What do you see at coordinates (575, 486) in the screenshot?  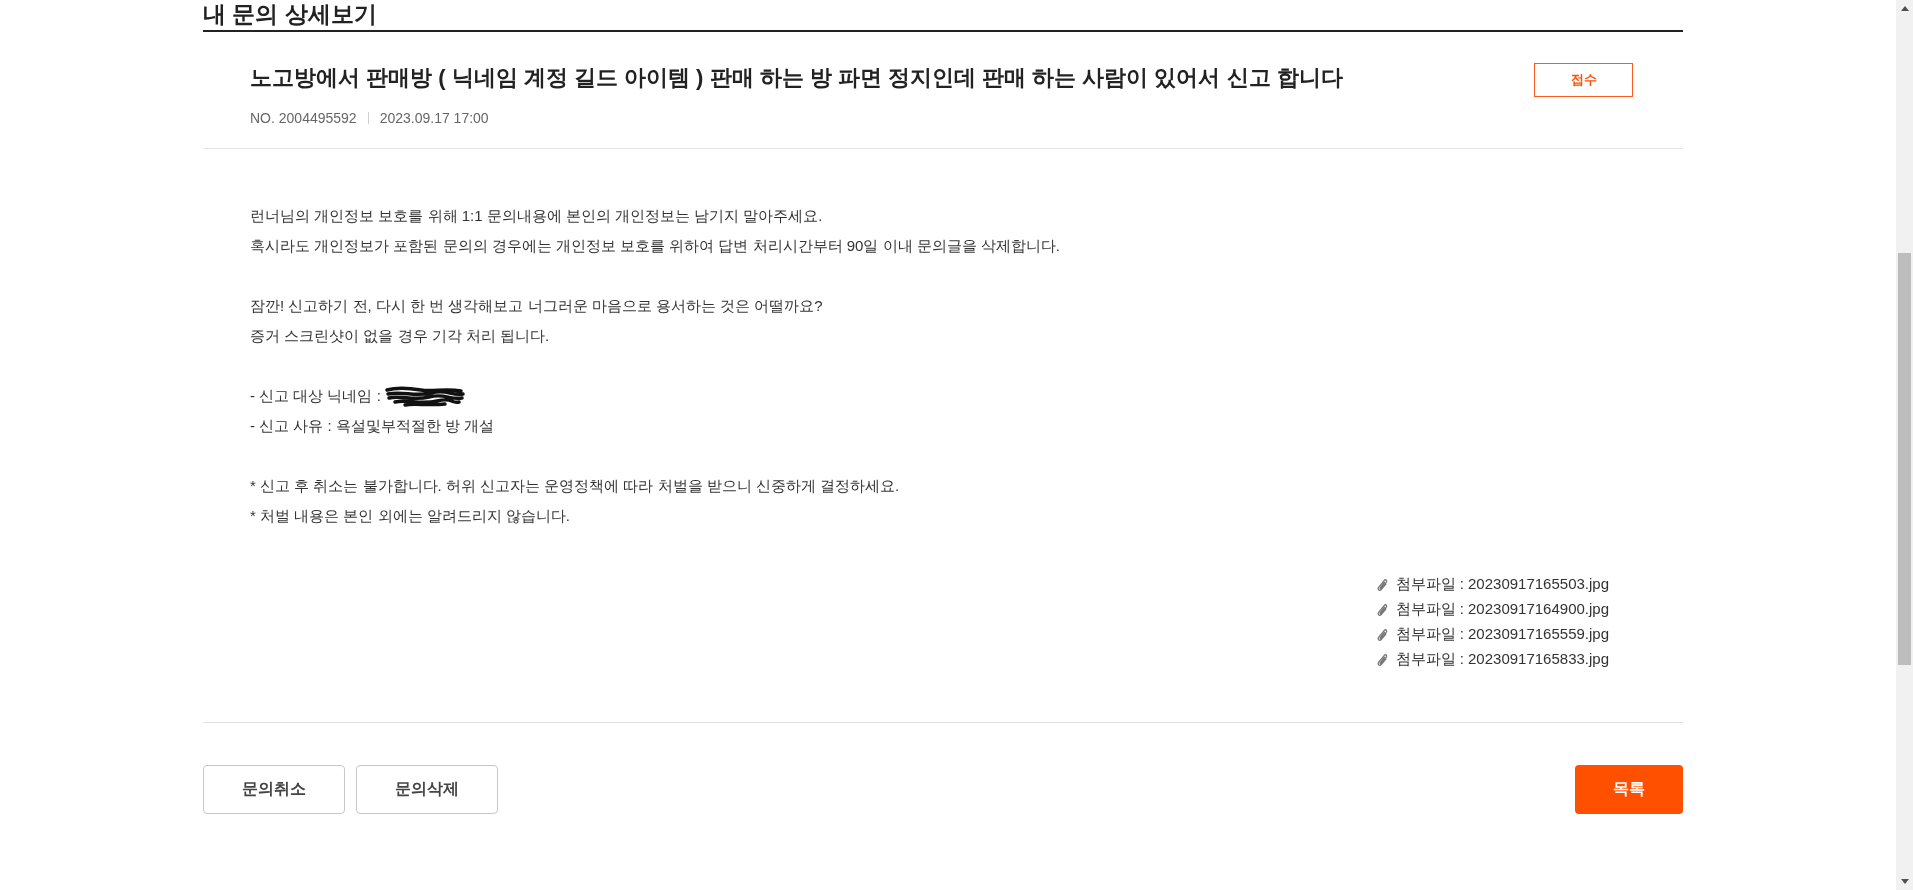 I see `body-text: * 신고 후 취소는 불가합니다. 허위 신고자는 운영정책에 따라 처벌을 받으니 신중하게 결정하세요.` at bounding box center [575, 486].